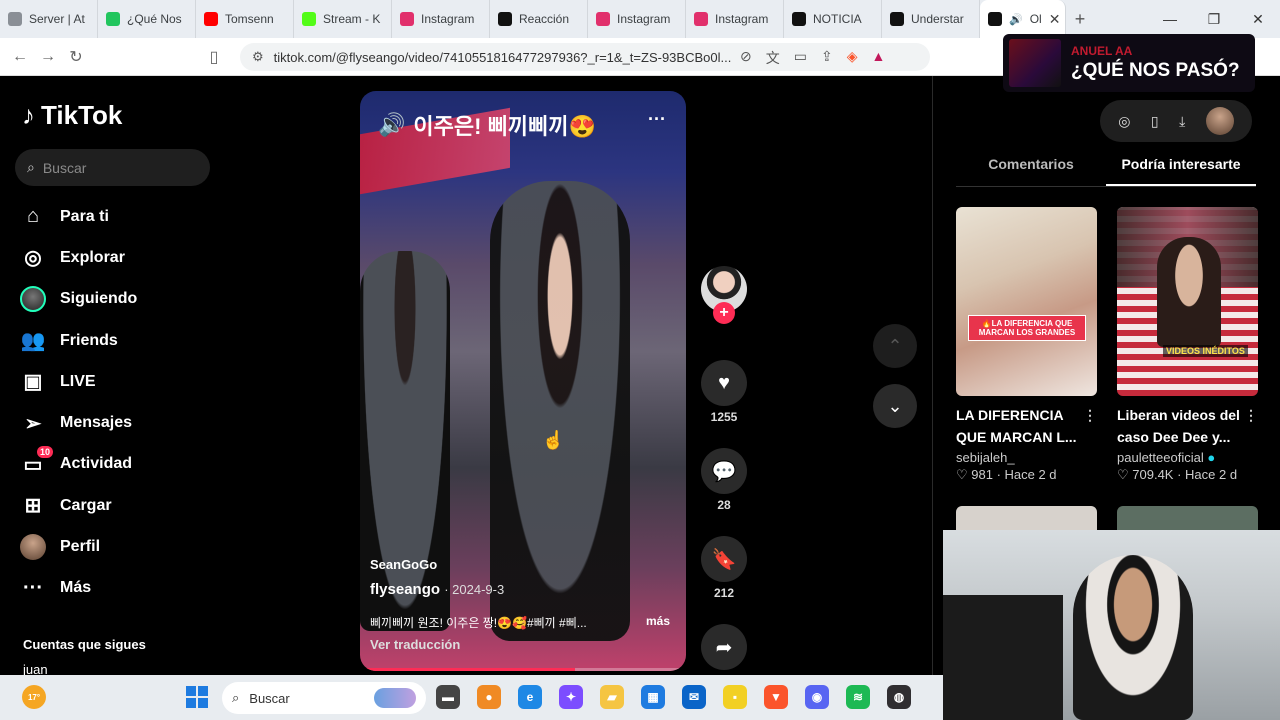  Describe the element at coordinates (437, 589) in the screenshot. I see `video-author: flyseango · 2024-9-3` at that location.